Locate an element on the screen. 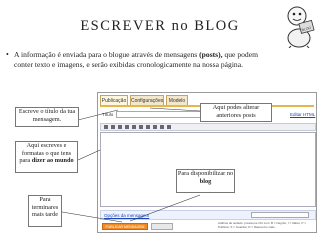 Image resolution: width=320 pixels, height=240 pixels. draft-callout: Para terminares mais tarde is located at coordinates (45, 211).